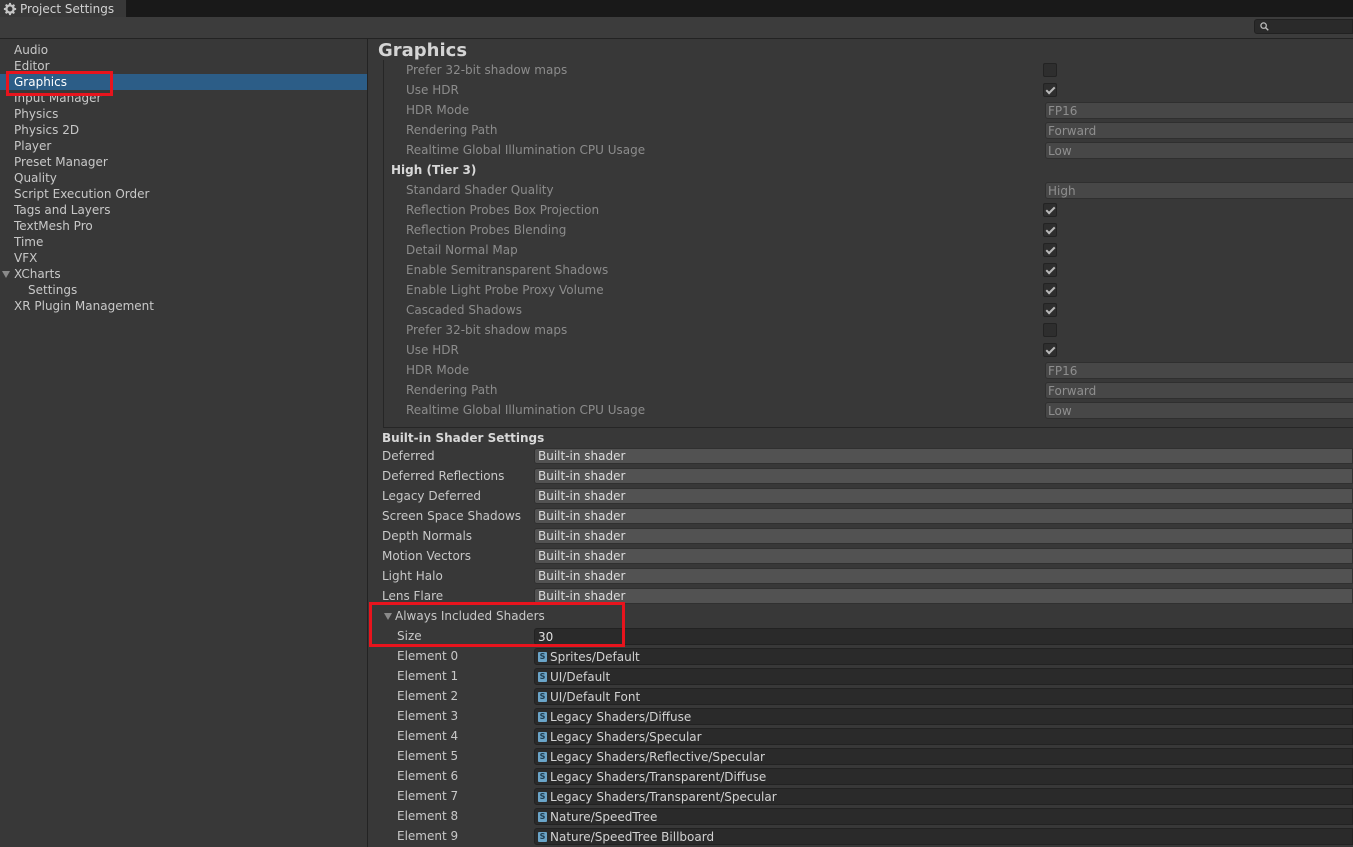 Image resolution: width=1353 pixels, height=847 pixels. Describe the element at coordinates (464, 310) in the screenshot. I see `setting-label: Cascaded Shadows` at that location.